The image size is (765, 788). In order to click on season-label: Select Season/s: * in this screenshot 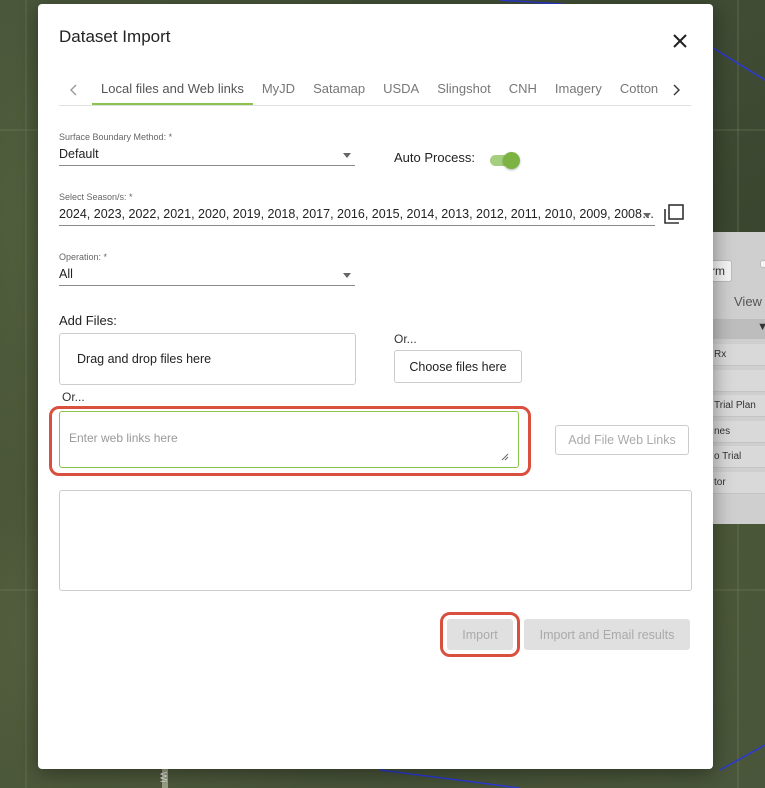, I will do `click(96, 197)`.